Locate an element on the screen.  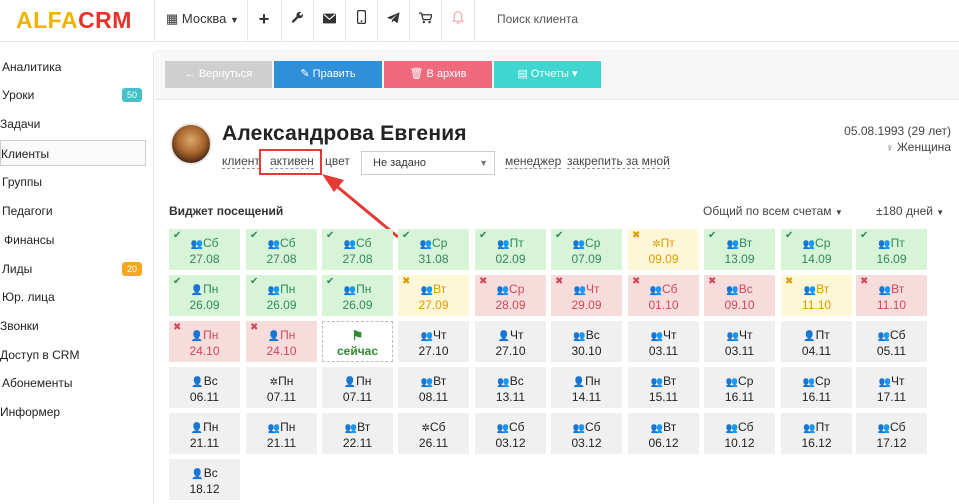
lesson-cell: ✔ 👥Пт 02.09 is located at coordinates (510, 249).